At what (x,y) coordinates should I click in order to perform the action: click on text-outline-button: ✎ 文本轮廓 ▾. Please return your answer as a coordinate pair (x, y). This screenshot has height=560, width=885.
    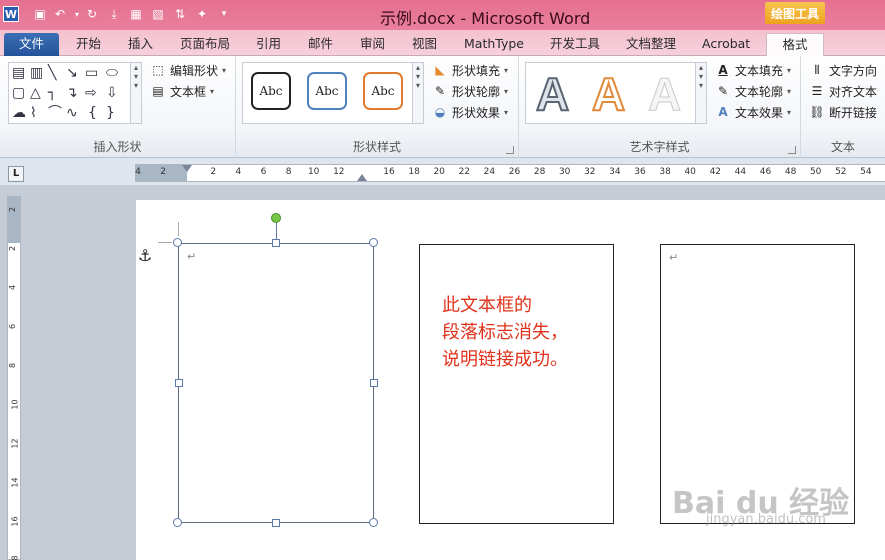
    Looking at the image, I should click on (753, 91).